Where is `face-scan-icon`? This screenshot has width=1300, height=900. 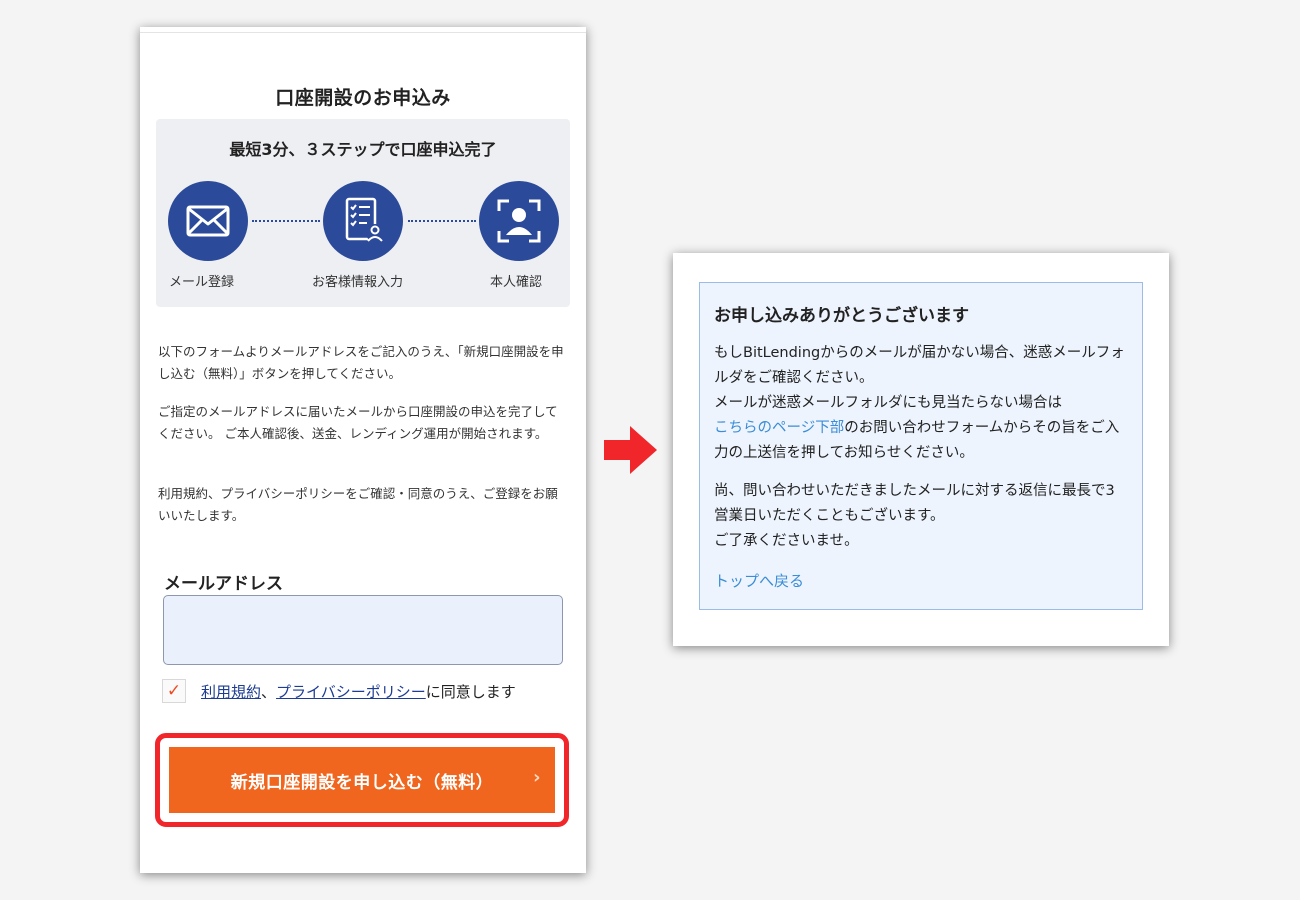
face-scan-icon is located at coordinates (519, 221).